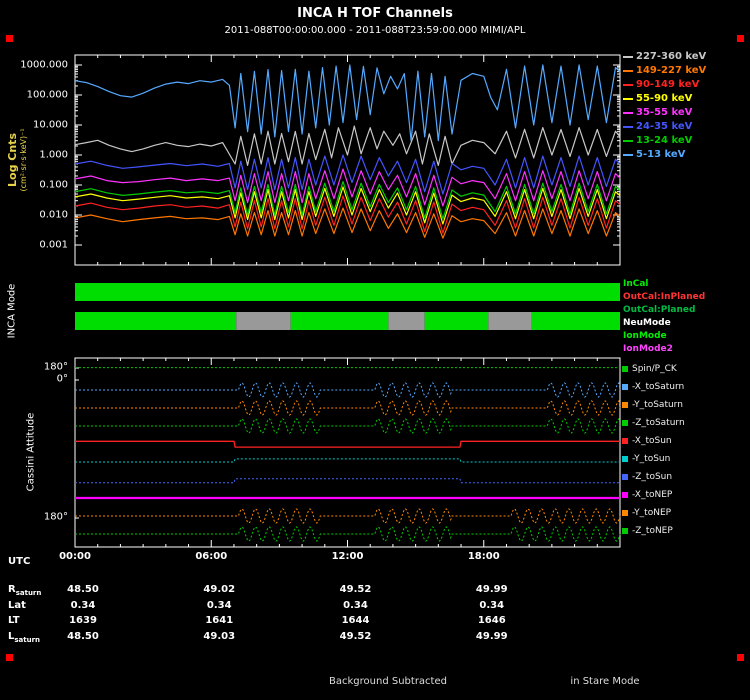  I want to click on energy-legend-label: 35-55 keV, so click(664, 112).